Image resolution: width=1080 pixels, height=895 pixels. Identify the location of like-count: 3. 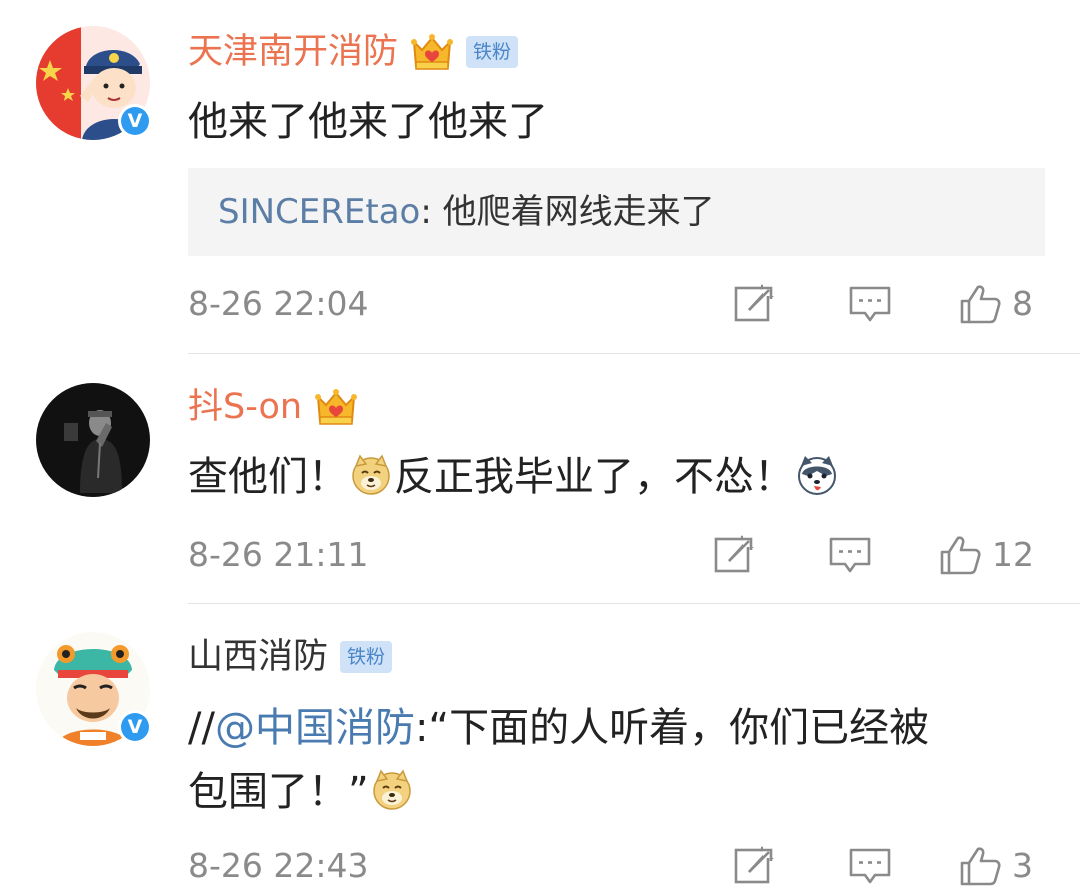
(1022, 865).